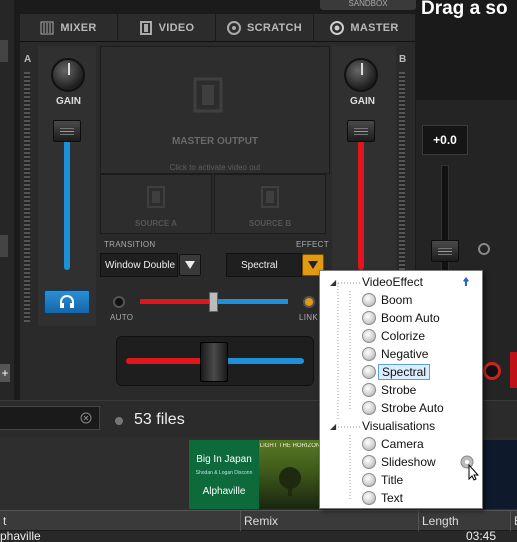 The width and height of the screenshot is (517, 542). I want to click on transition-select-value: Window Double, so click(140, 265).